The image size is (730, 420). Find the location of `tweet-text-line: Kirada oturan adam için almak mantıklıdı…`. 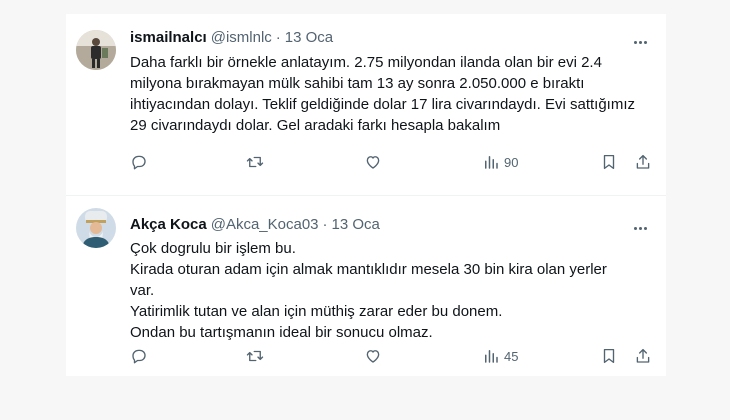

tweet-text-line: Kirada oturan adam için almak mantıklıdı… is located at coordinates (368, 269).